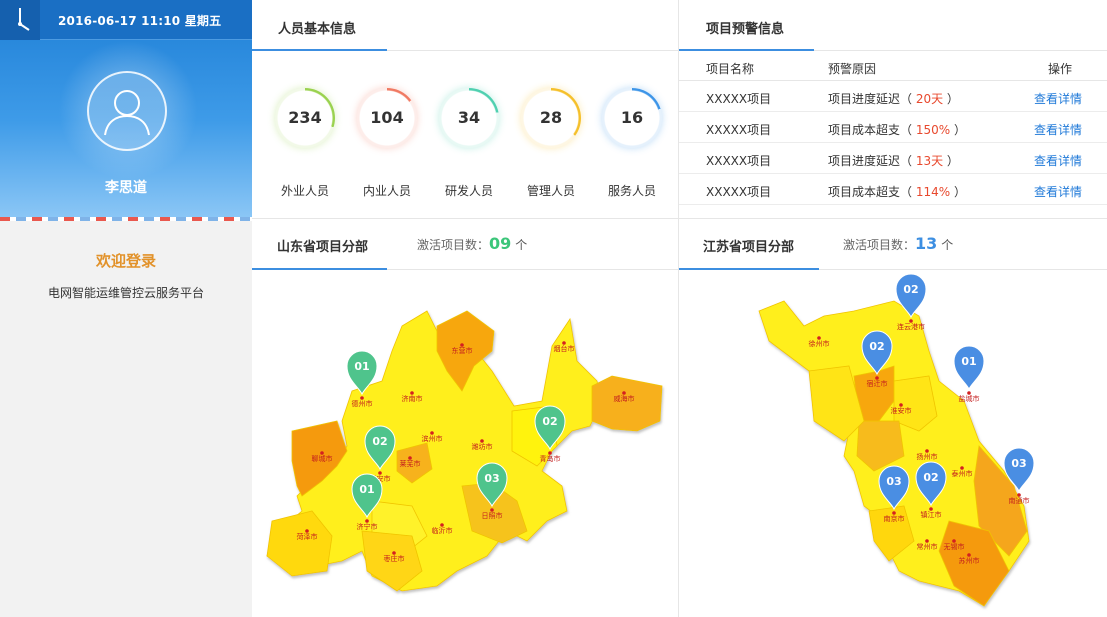  Describe the element at coordinates (894, 518) in the screenshot. I see `city-label: 南京市` at that location.